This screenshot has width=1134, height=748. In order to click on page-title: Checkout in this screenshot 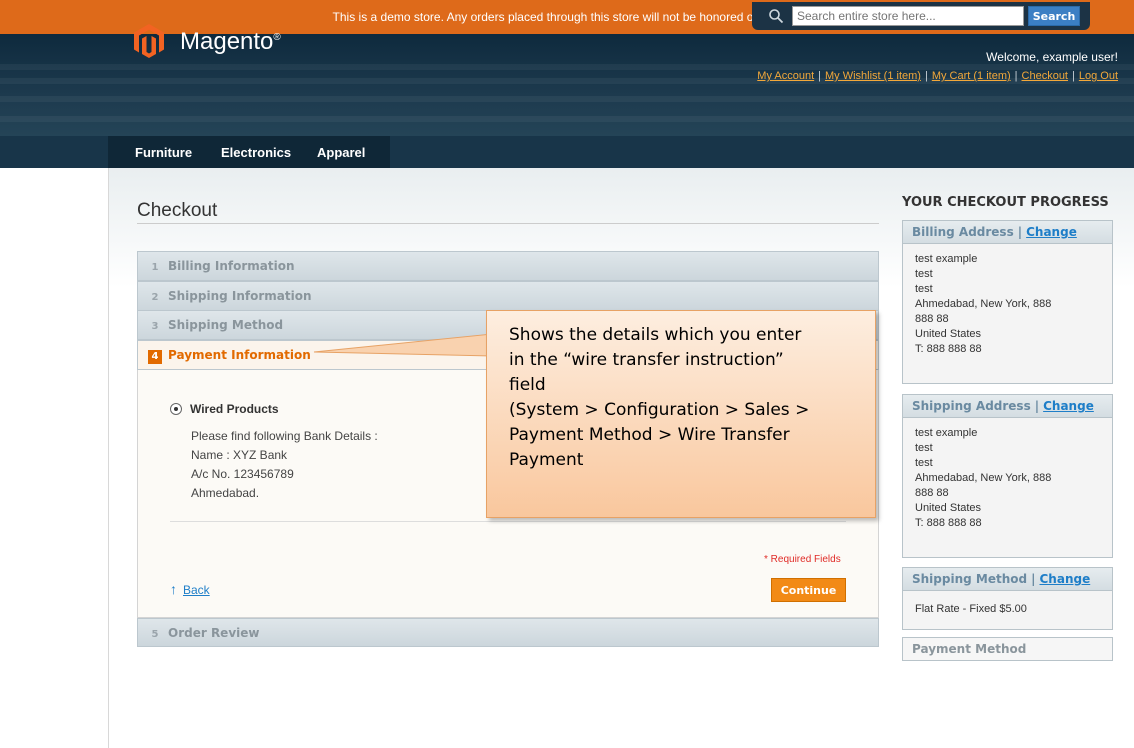, I will do `click(177, 210)`.